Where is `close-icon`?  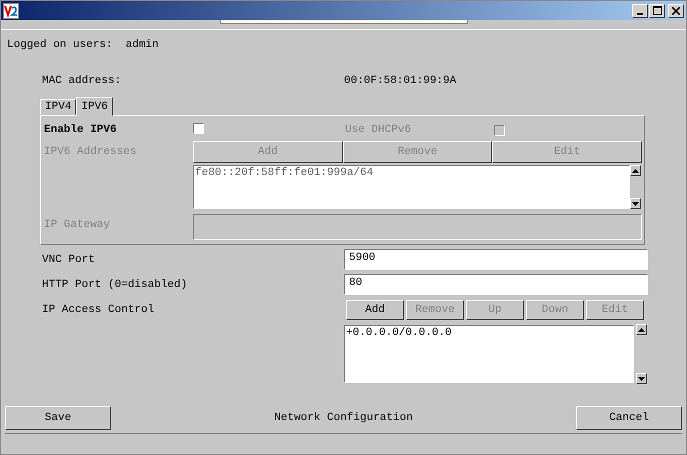
close-icon is located at coordinates (676, 10).